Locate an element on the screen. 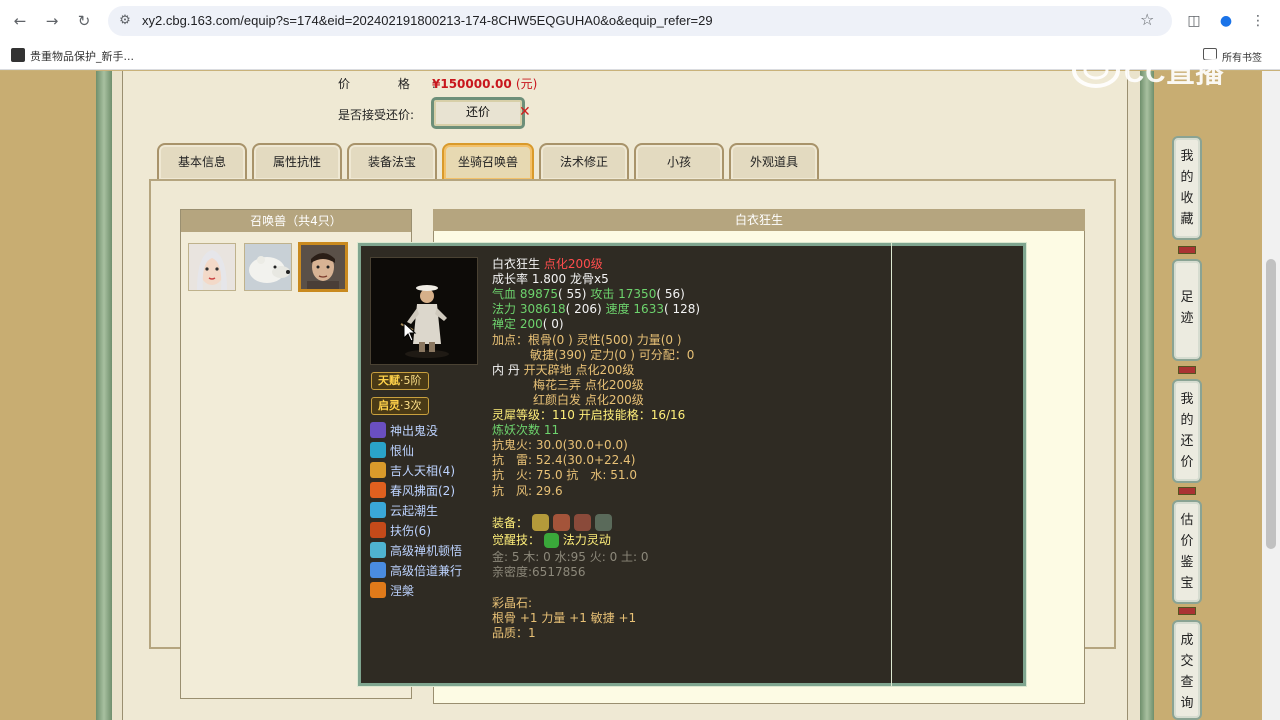 This screenshot has height=720, width=1280. tab-attributes: 属性抗性 is located at coordinates (297, 161).